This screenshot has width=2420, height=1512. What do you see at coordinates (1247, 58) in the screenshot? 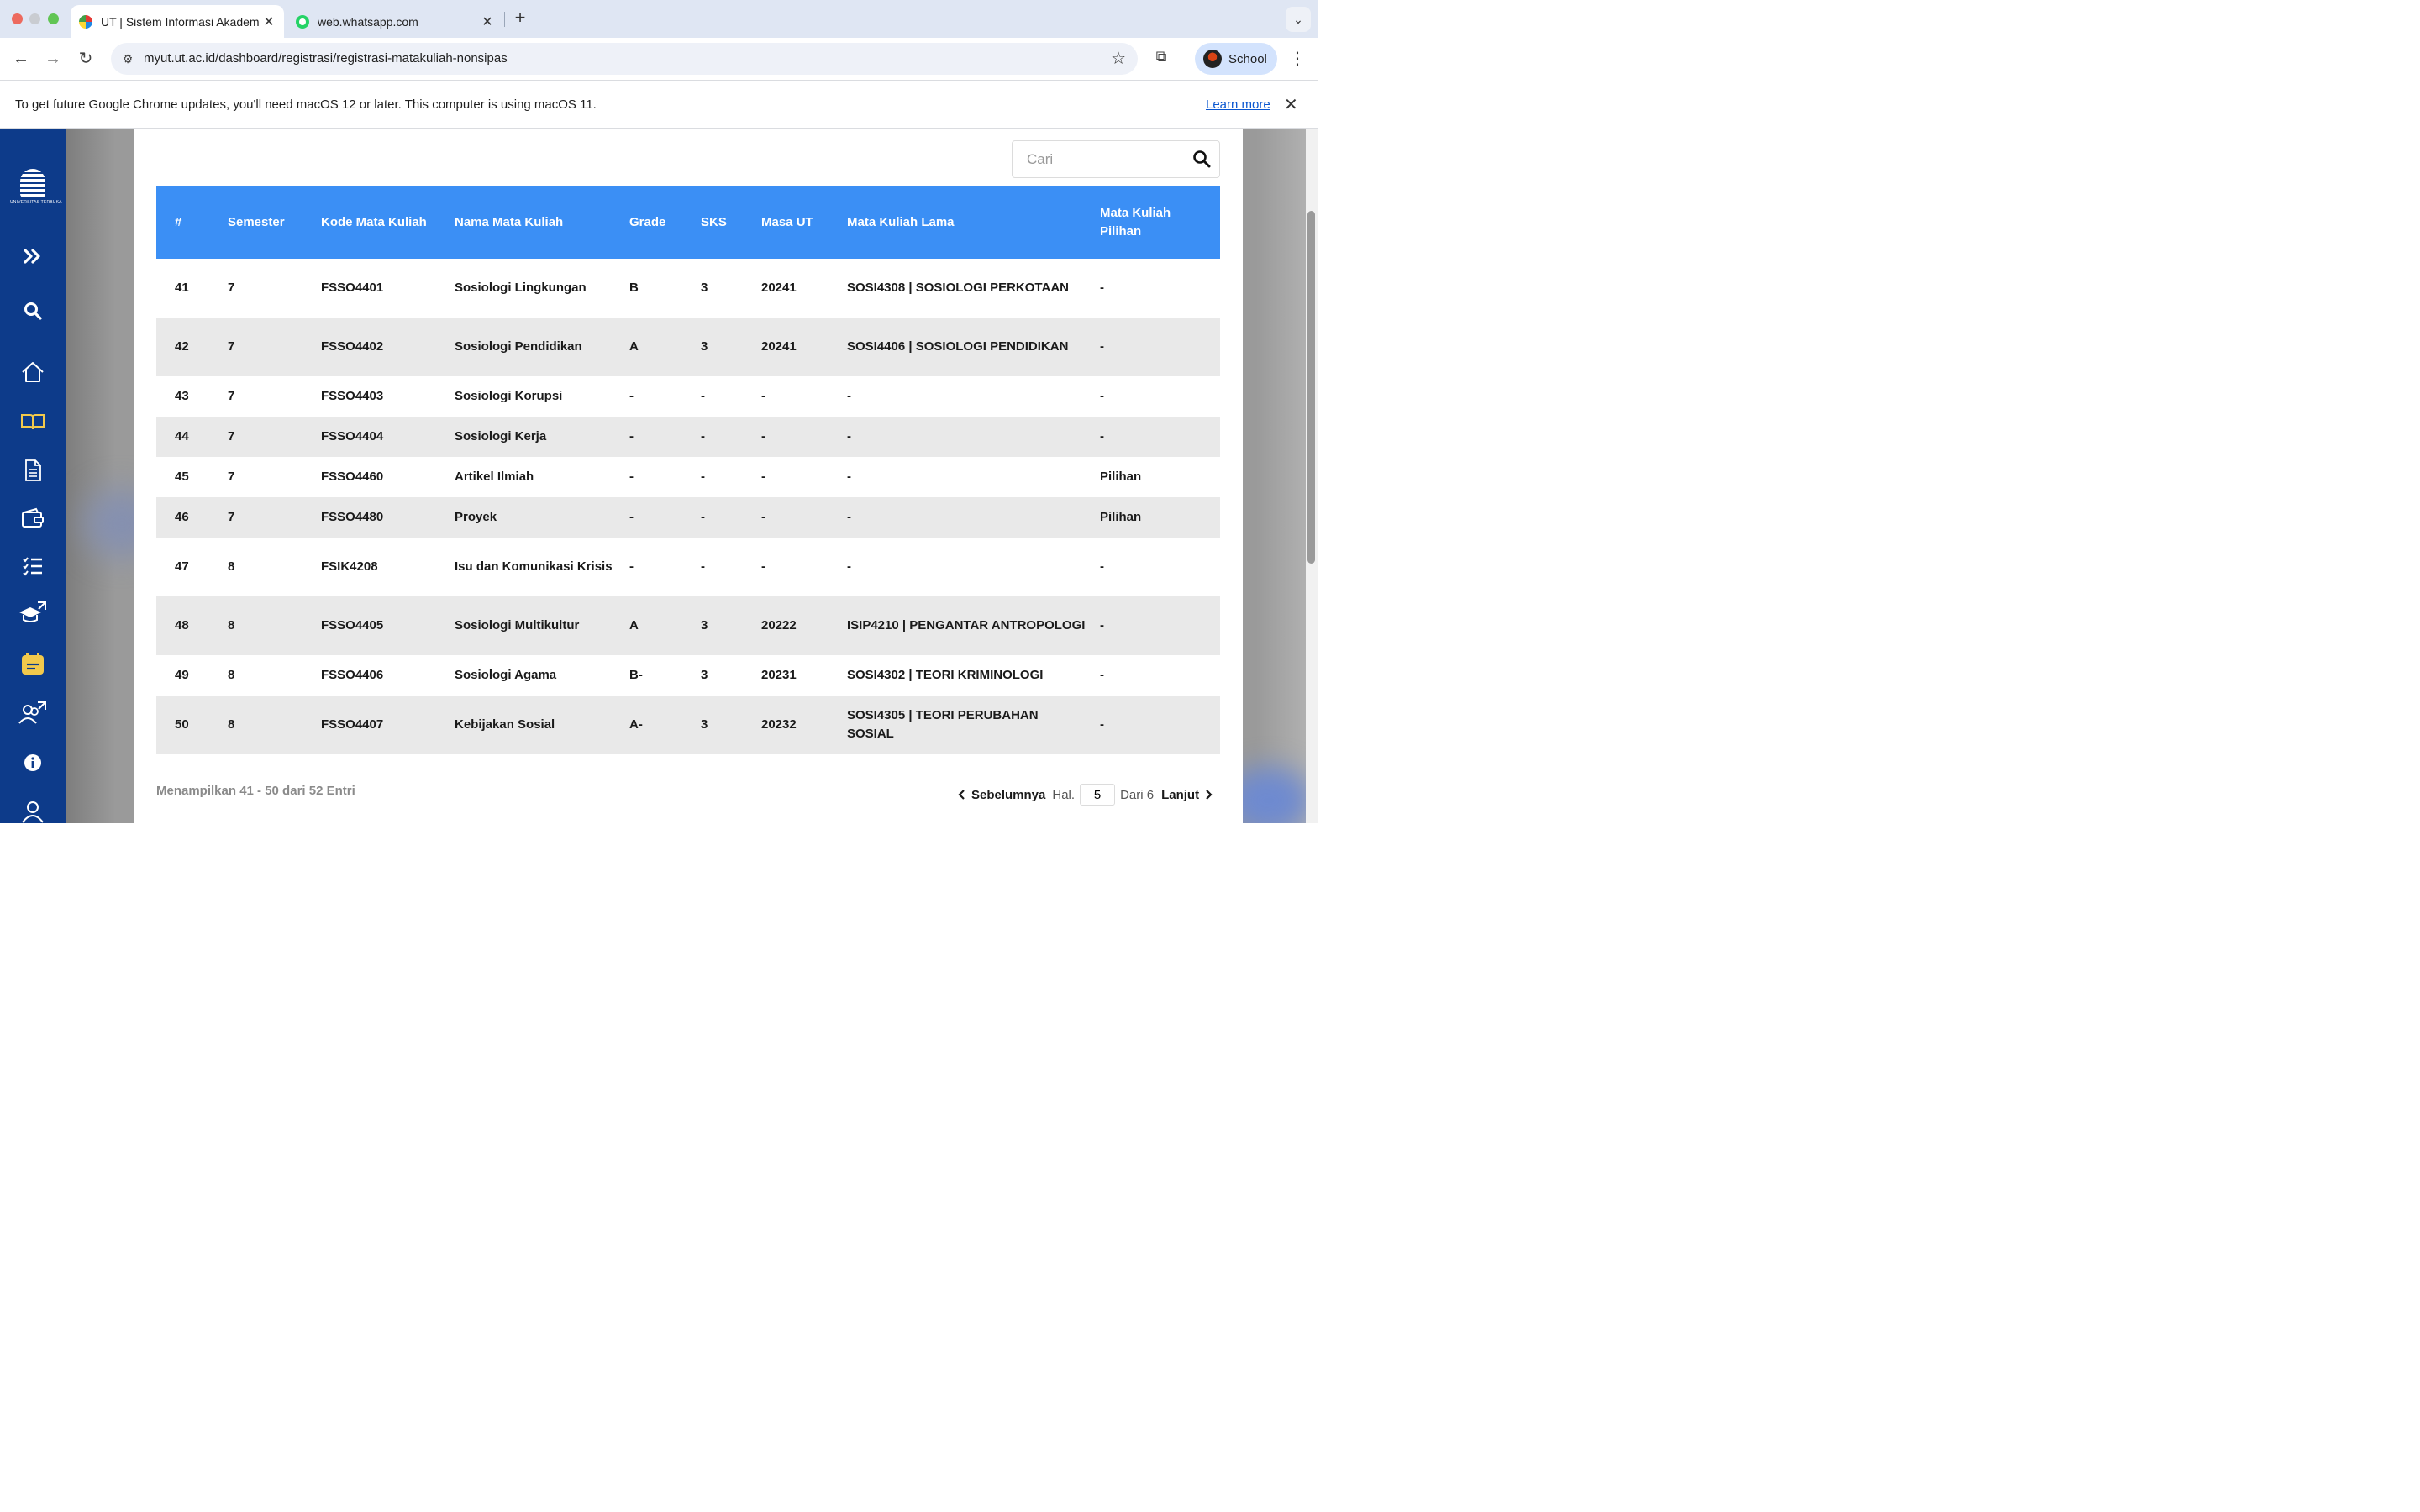
I see `profile-name: School` at bounding box center [1247, 58].